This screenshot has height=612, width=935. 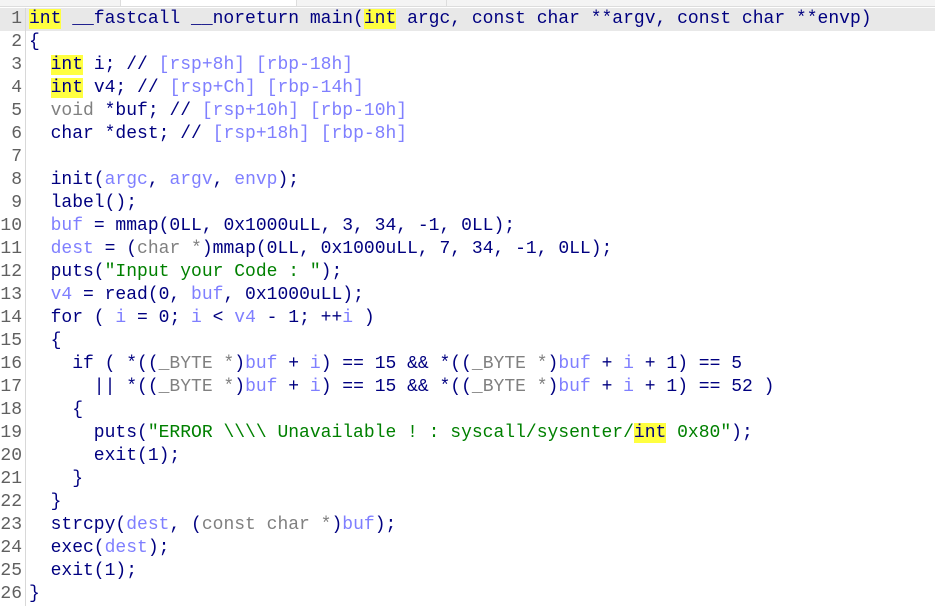 What do you see at coordinates (13, 134) in the screenshot?
I see `line-number: 6` at bounding box center [13, 134].